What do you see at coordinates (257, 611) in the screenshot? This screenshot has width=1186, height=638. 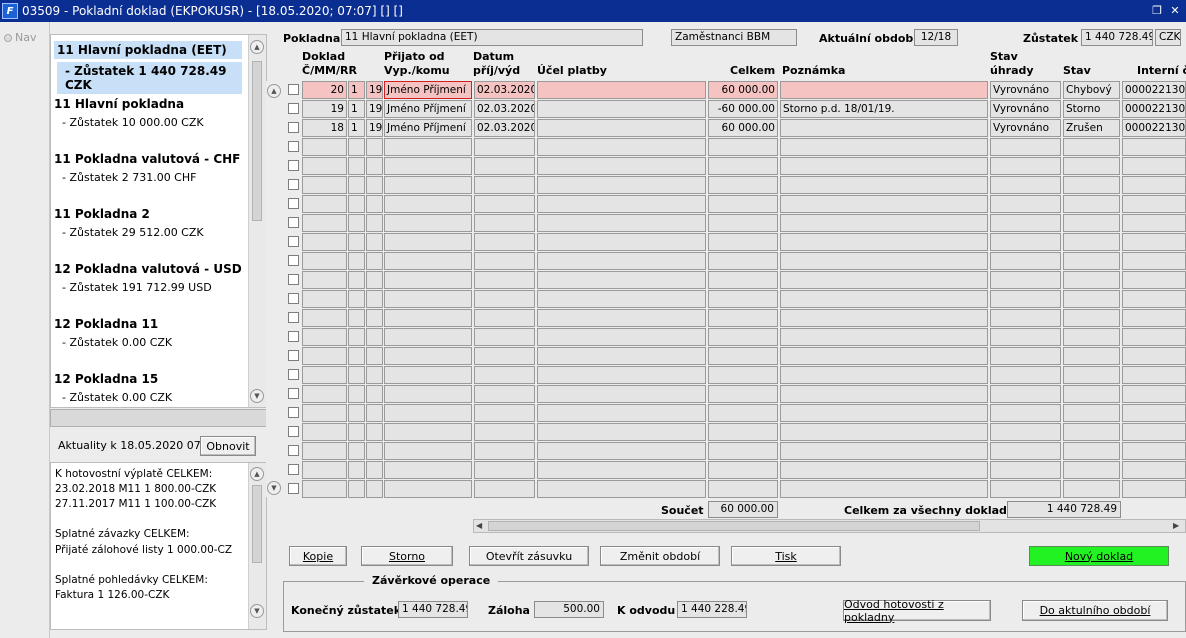 I see `scroll-down-icon: ▼` at bounding box center [257, 611].